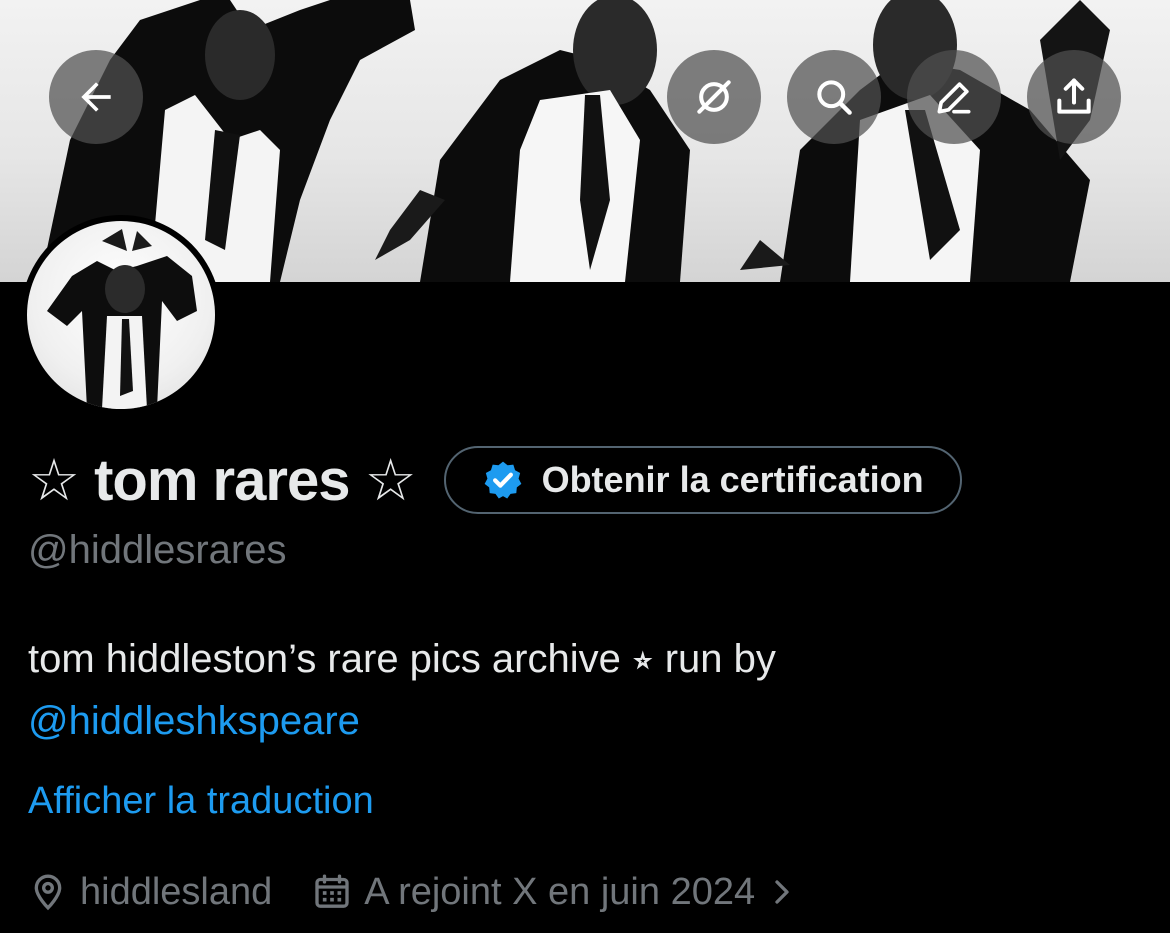 Image resolution: width=1170 pixels, height=933 pixels. Describe the element at coordinates (48, 892) in the screenshot. I see `location-pin-icon` at that location.